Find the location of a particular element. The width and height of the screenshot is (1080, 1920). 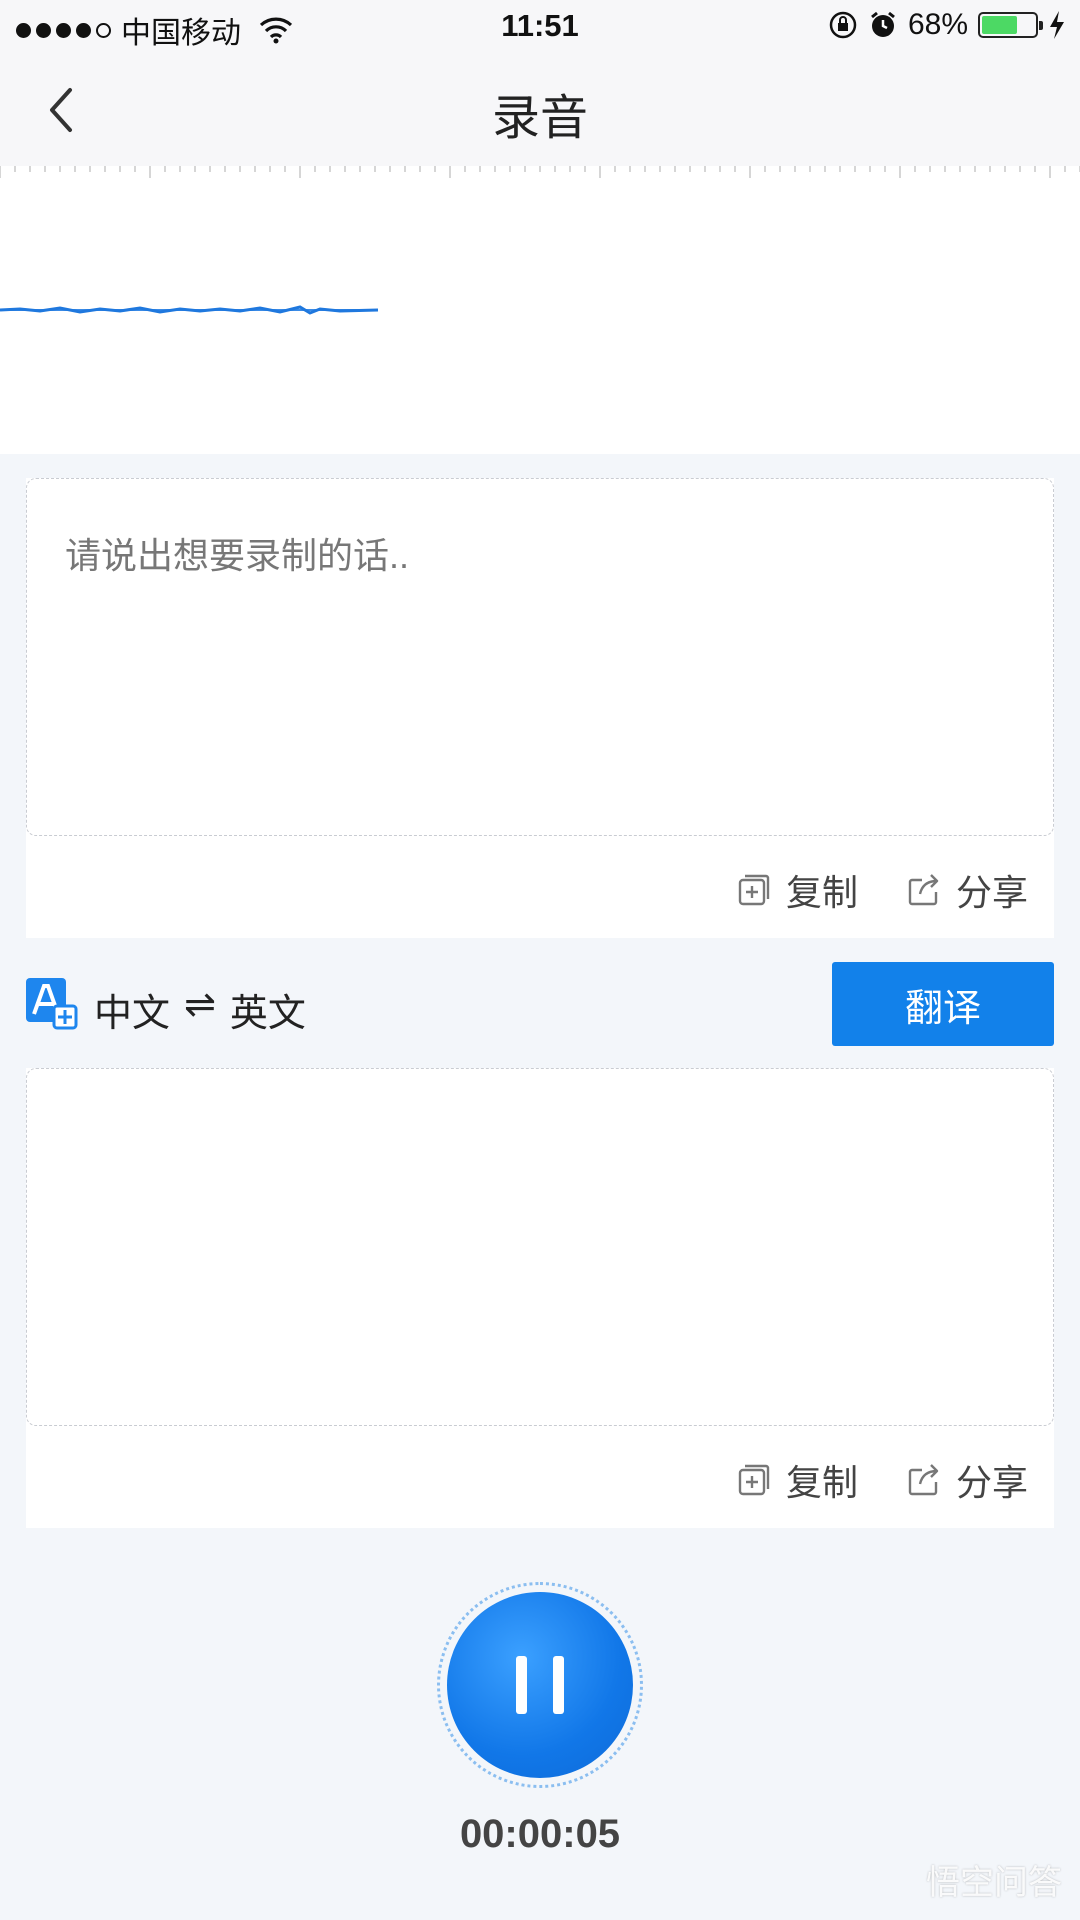

page-title: 录音 is located at coordinates (539, 118).